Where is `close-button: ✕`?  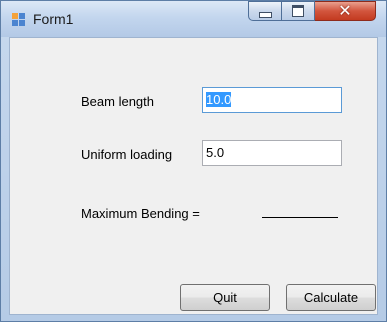 close-button: ✕ is located at coordinates (345, 11).